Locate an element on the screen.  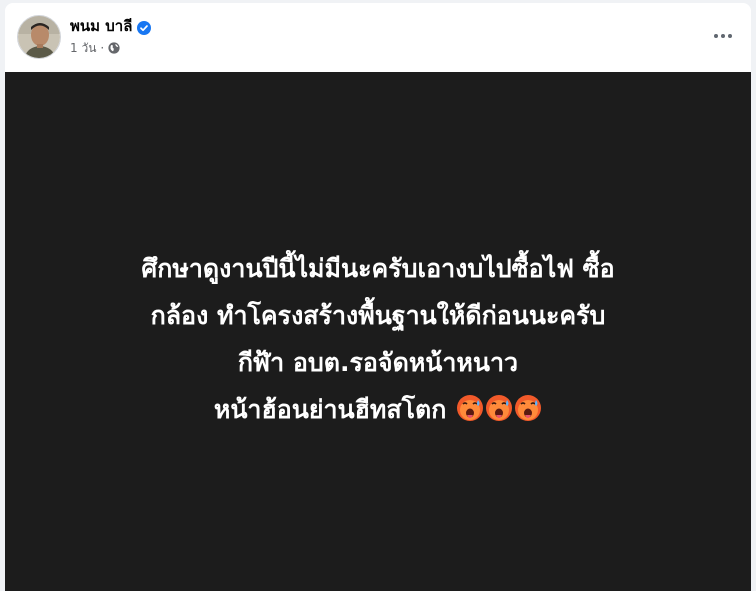
globe-icon is located at coordinates (114, 48).